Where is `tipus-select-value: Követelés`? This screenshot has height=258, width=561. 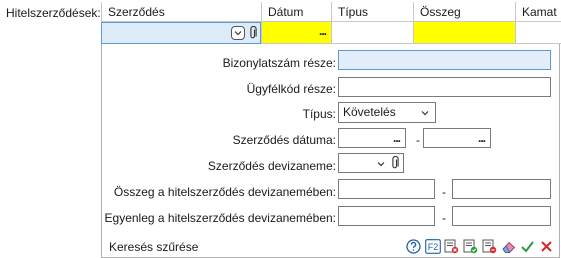
tipus-select-value: Követelés is located at coordinates (369, 112).